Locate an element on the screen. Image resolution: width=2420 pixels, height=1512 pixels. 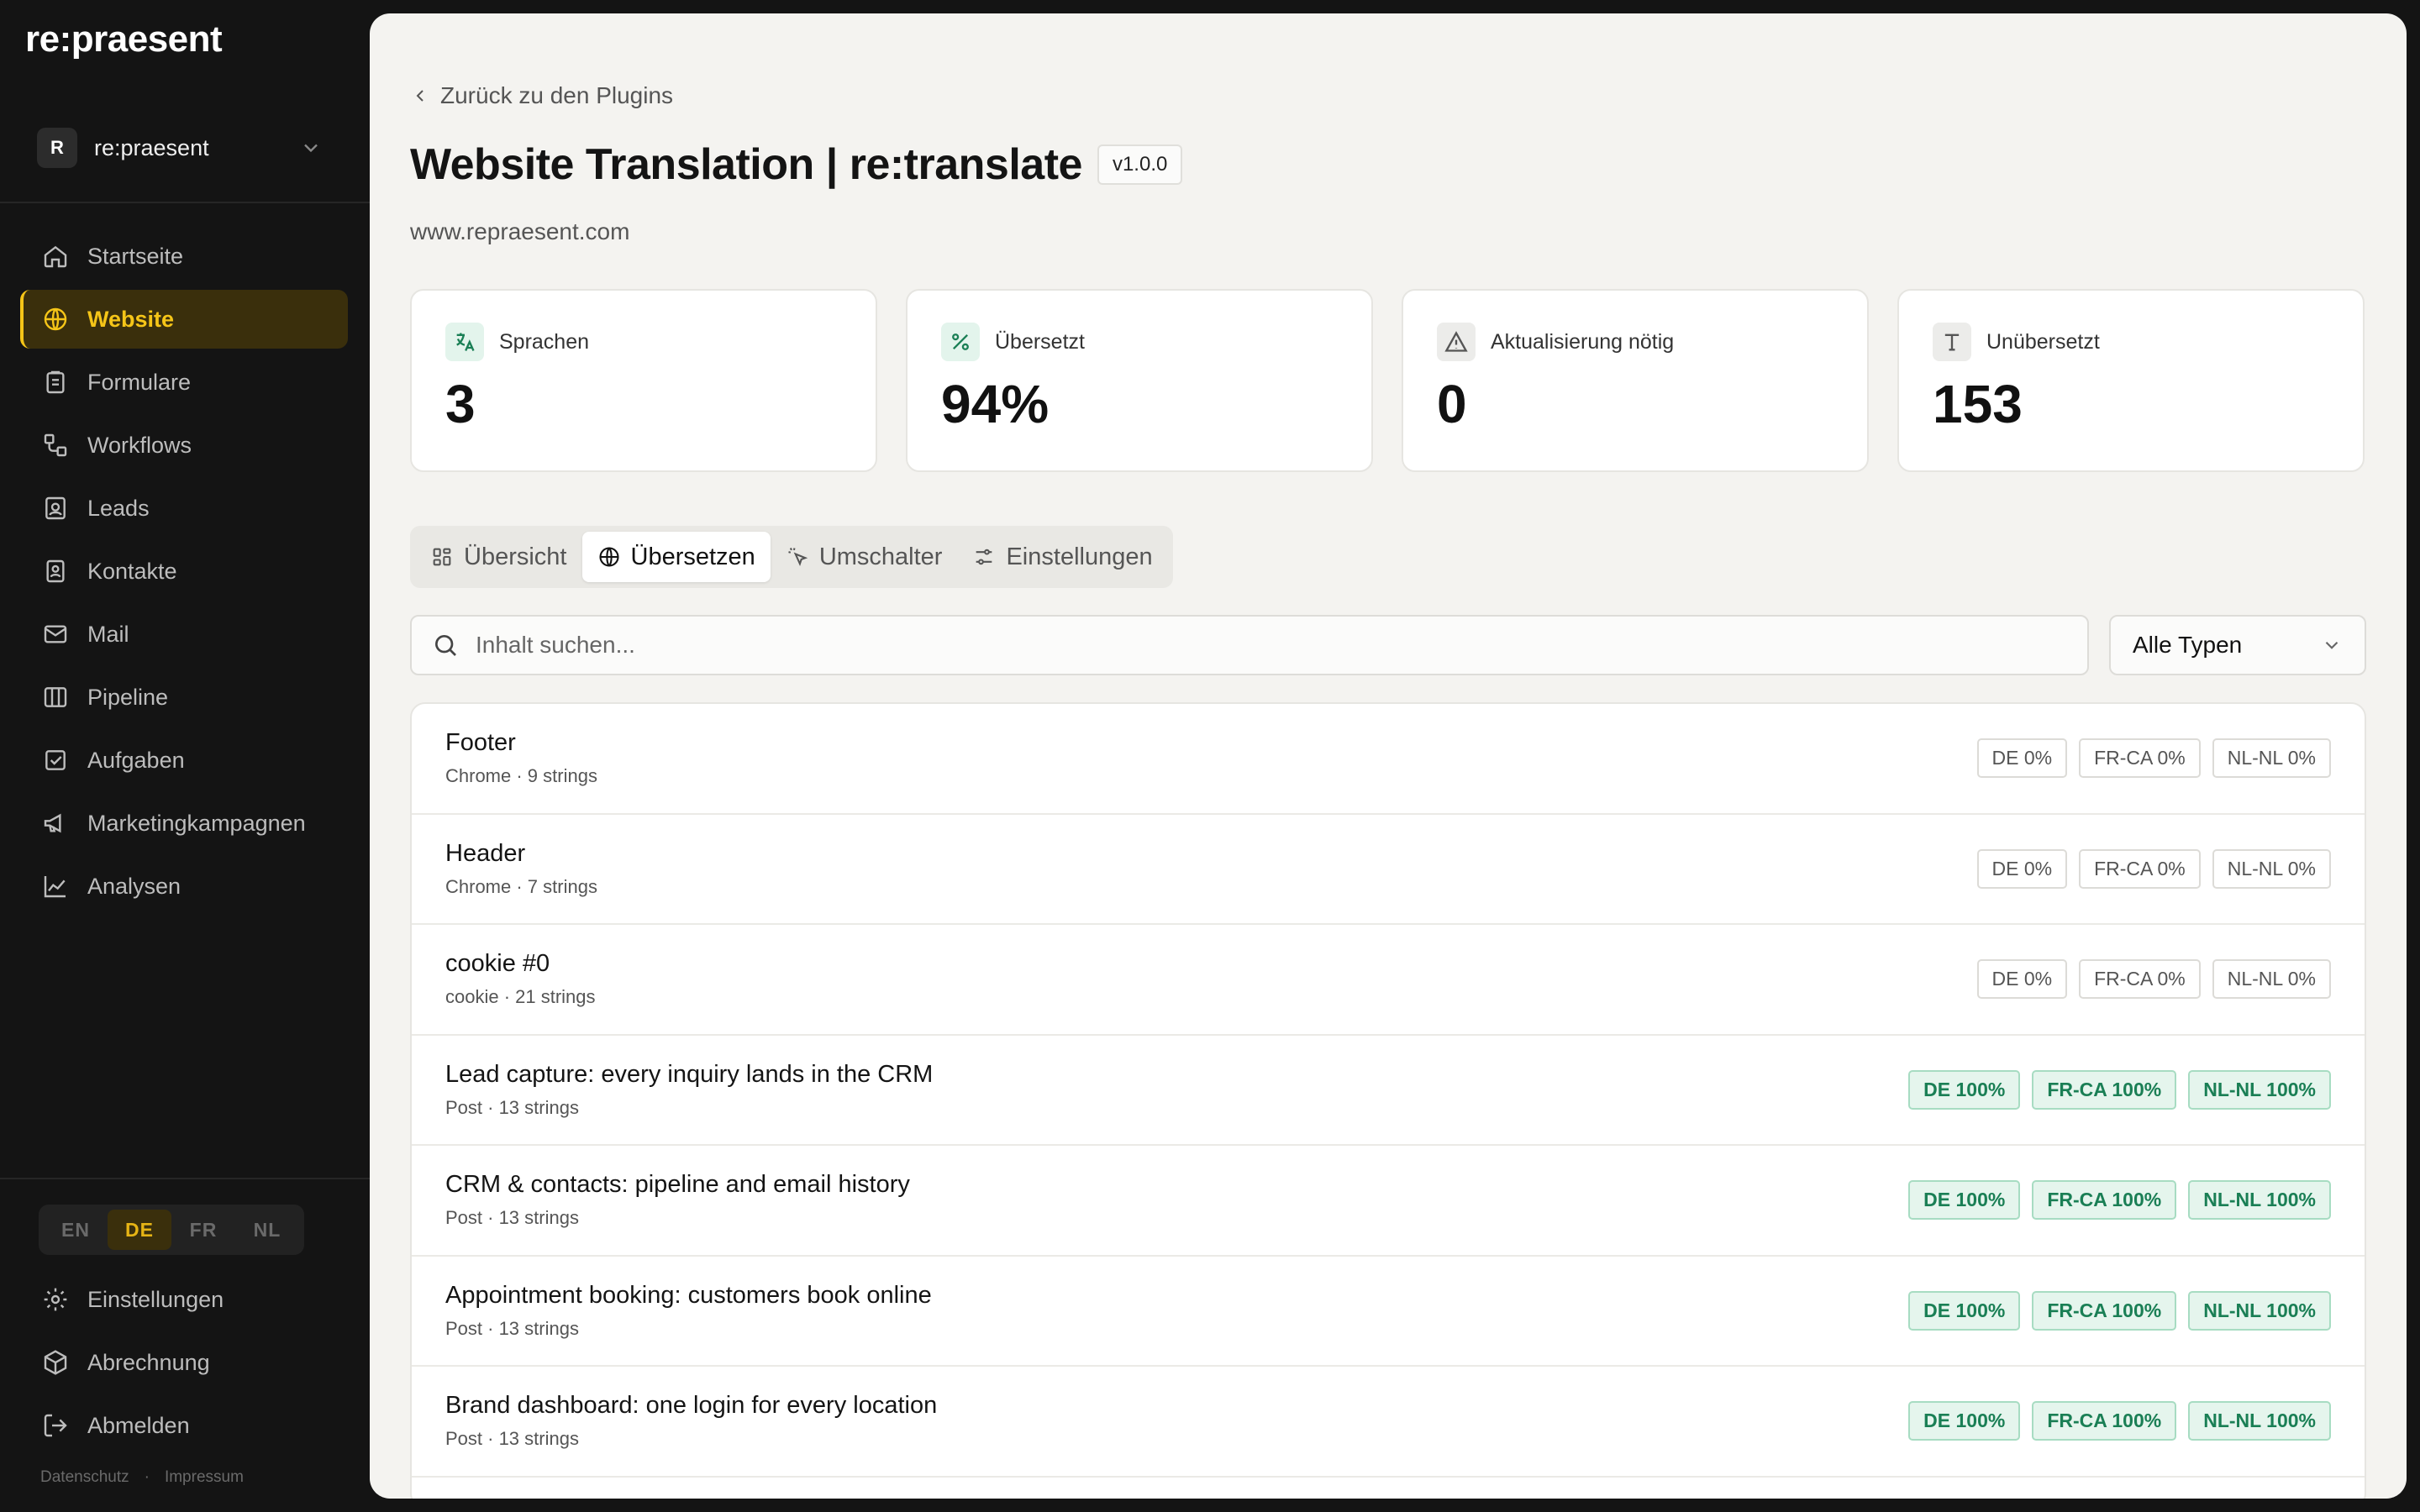
back-to-plugins-link: Zurück zu den Plugins is located at coordinates (541, 95).